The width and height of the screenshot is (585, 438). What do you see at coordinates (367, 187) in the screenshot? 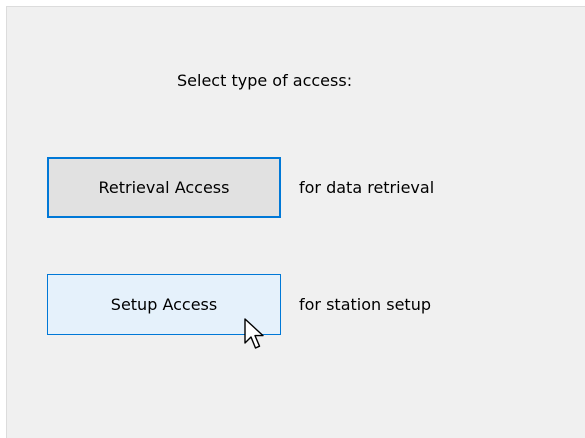
I see `retrieval-access-description: for data retrieval` at bounding box center [367, 187].